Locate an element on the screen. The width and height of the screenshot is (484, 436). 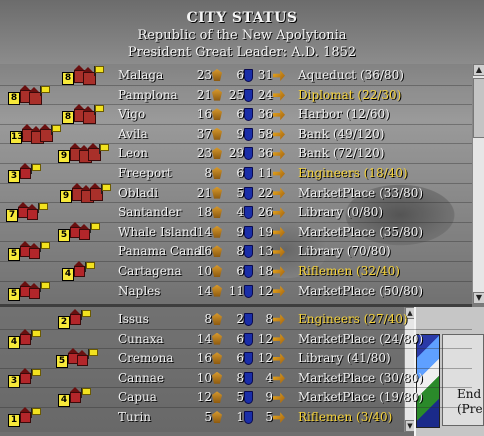
production-progress: (22/30) is located at coordinates (379, 94).